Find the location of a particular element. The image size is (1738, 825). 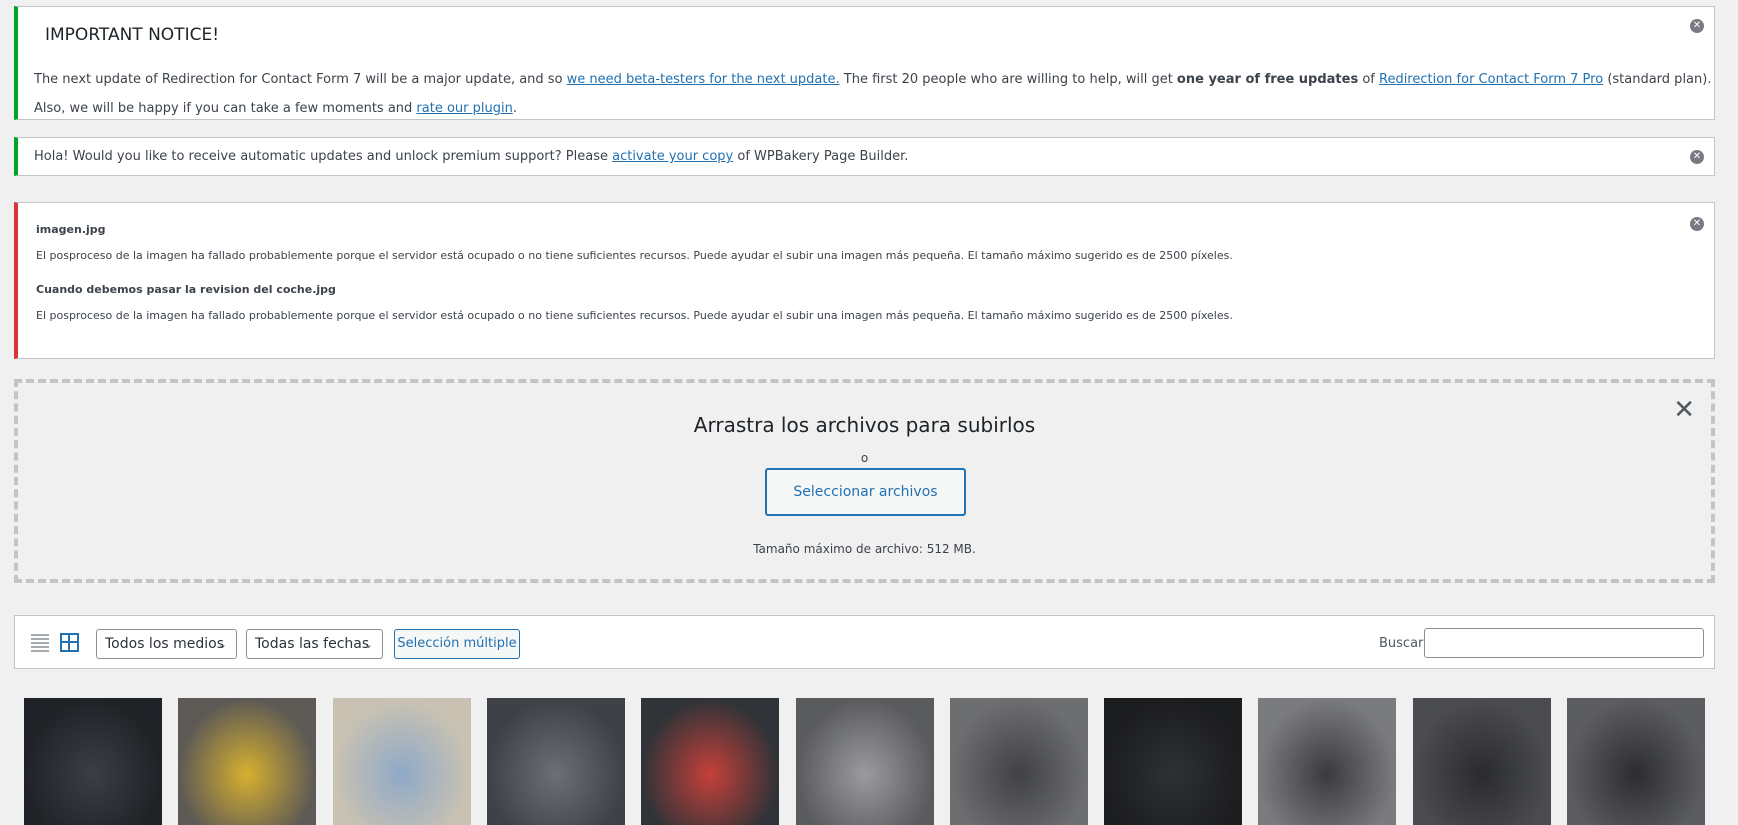

media-type-filter: Todos los medios ⌄ is located at coordinates (166, 644).